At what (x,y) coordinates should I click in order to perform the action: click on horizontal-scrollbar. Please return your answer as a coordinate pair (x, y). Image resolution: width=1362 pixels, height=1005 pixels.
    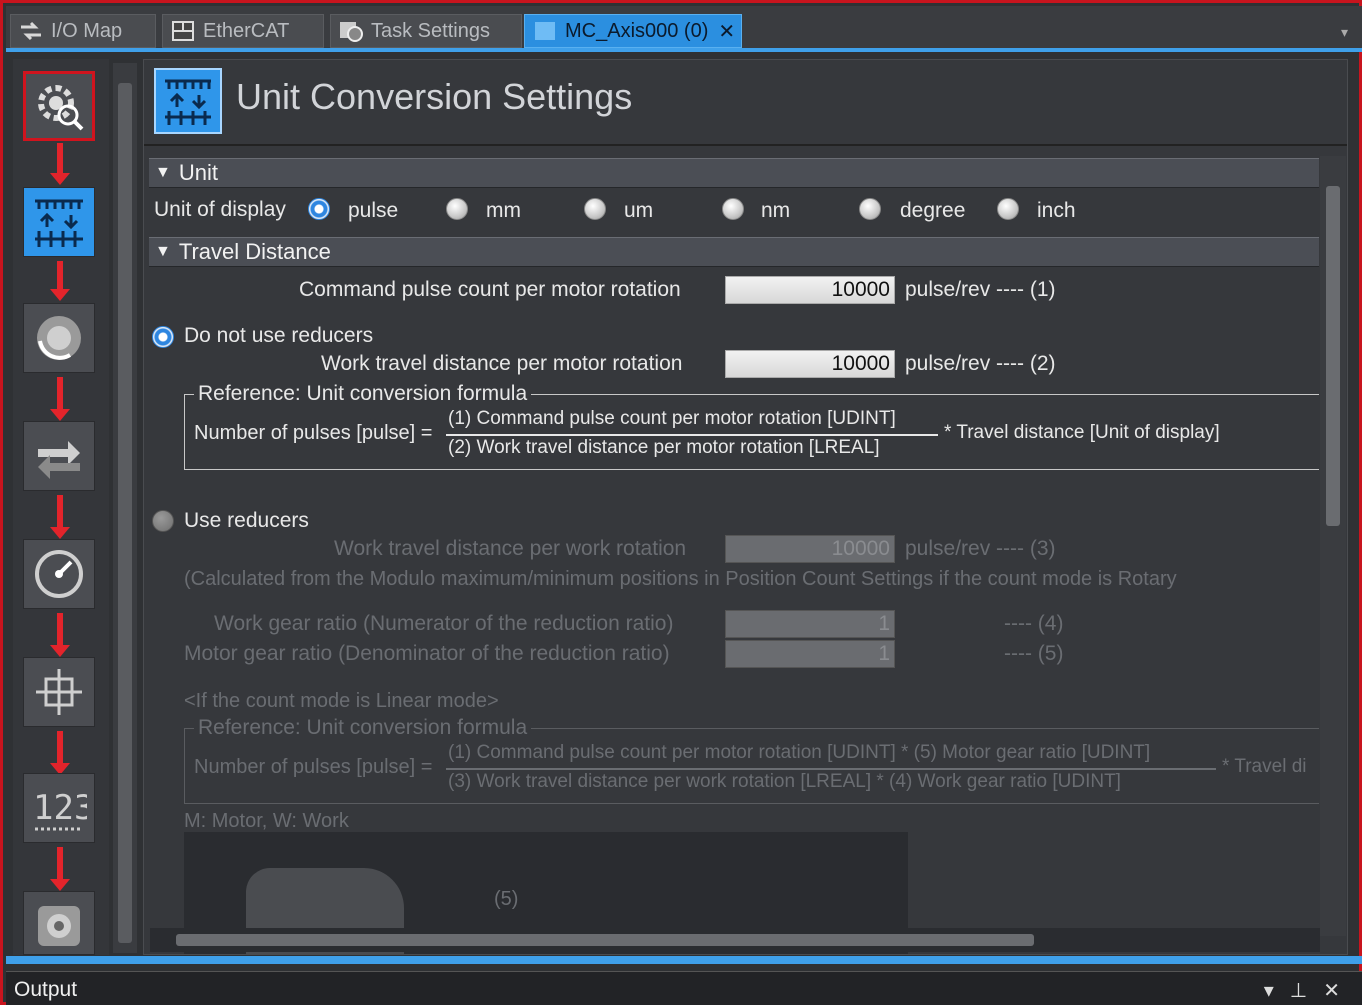
    Looking at the image, I should click on (735, 940).